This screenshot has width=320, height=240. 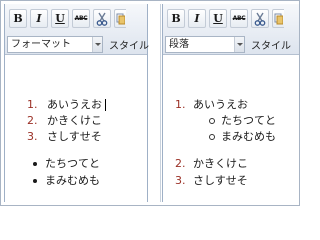 What do you see at coordinates (77, 29) in the screenshot?
I see `left-toolbar: B I U ABC フォーマット スタイル` at bounding box center [77, 29].